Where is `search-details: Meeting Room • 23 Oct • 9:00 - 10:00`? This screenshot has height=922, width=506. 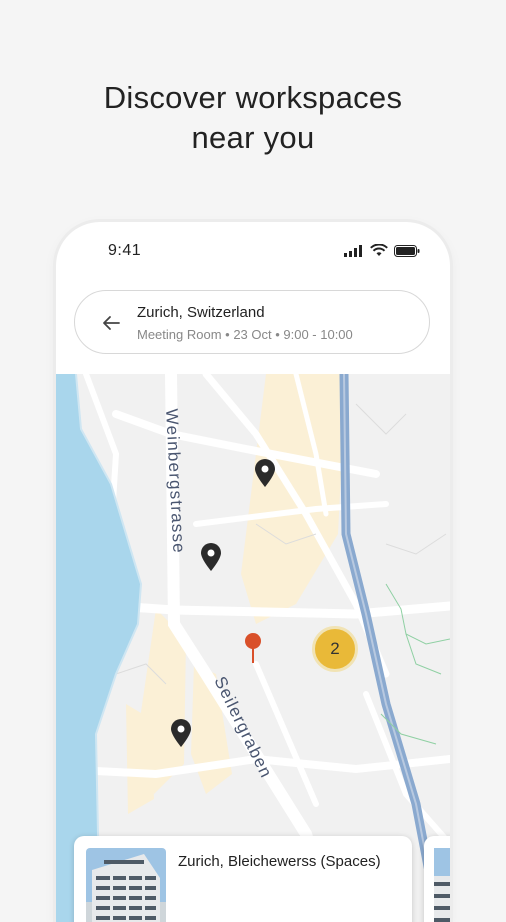
search-details: Meeting Room • 23 Oct • 9:00 - 10:00 is located at coordinates (245, 334).